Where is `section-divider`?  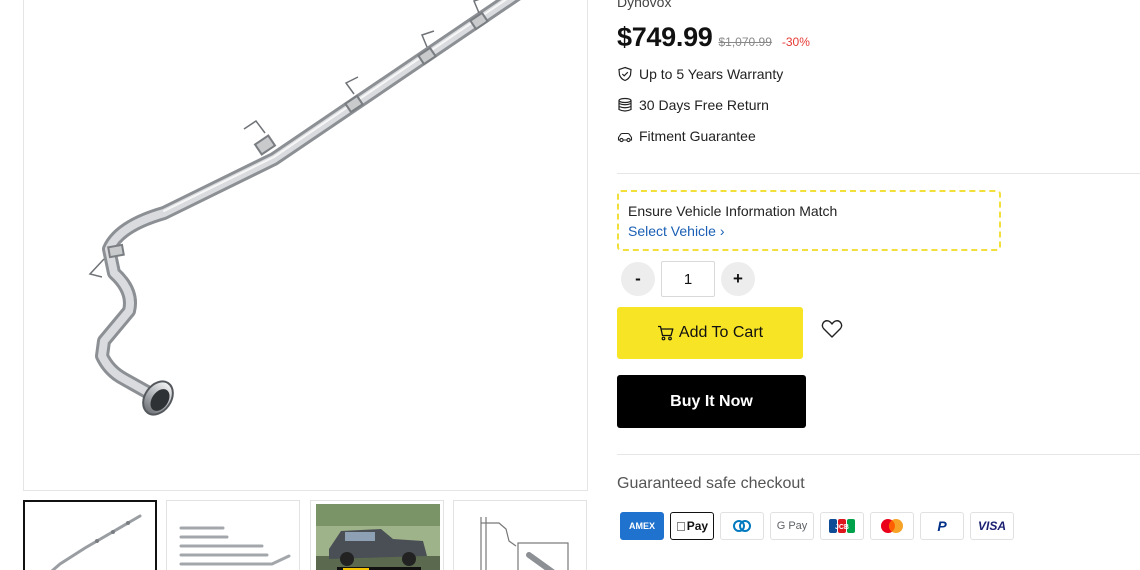 section-divider is located at coordinates (878, 173).